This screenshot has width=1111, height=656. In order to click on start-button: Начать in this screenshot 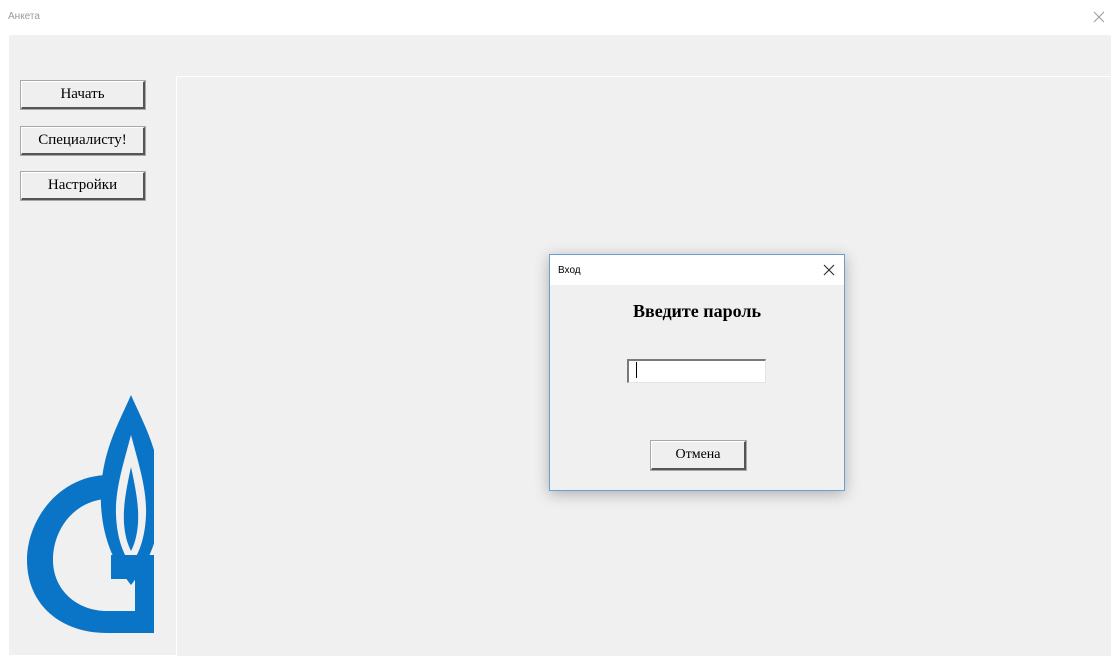, I will do `click(83, 95)`.